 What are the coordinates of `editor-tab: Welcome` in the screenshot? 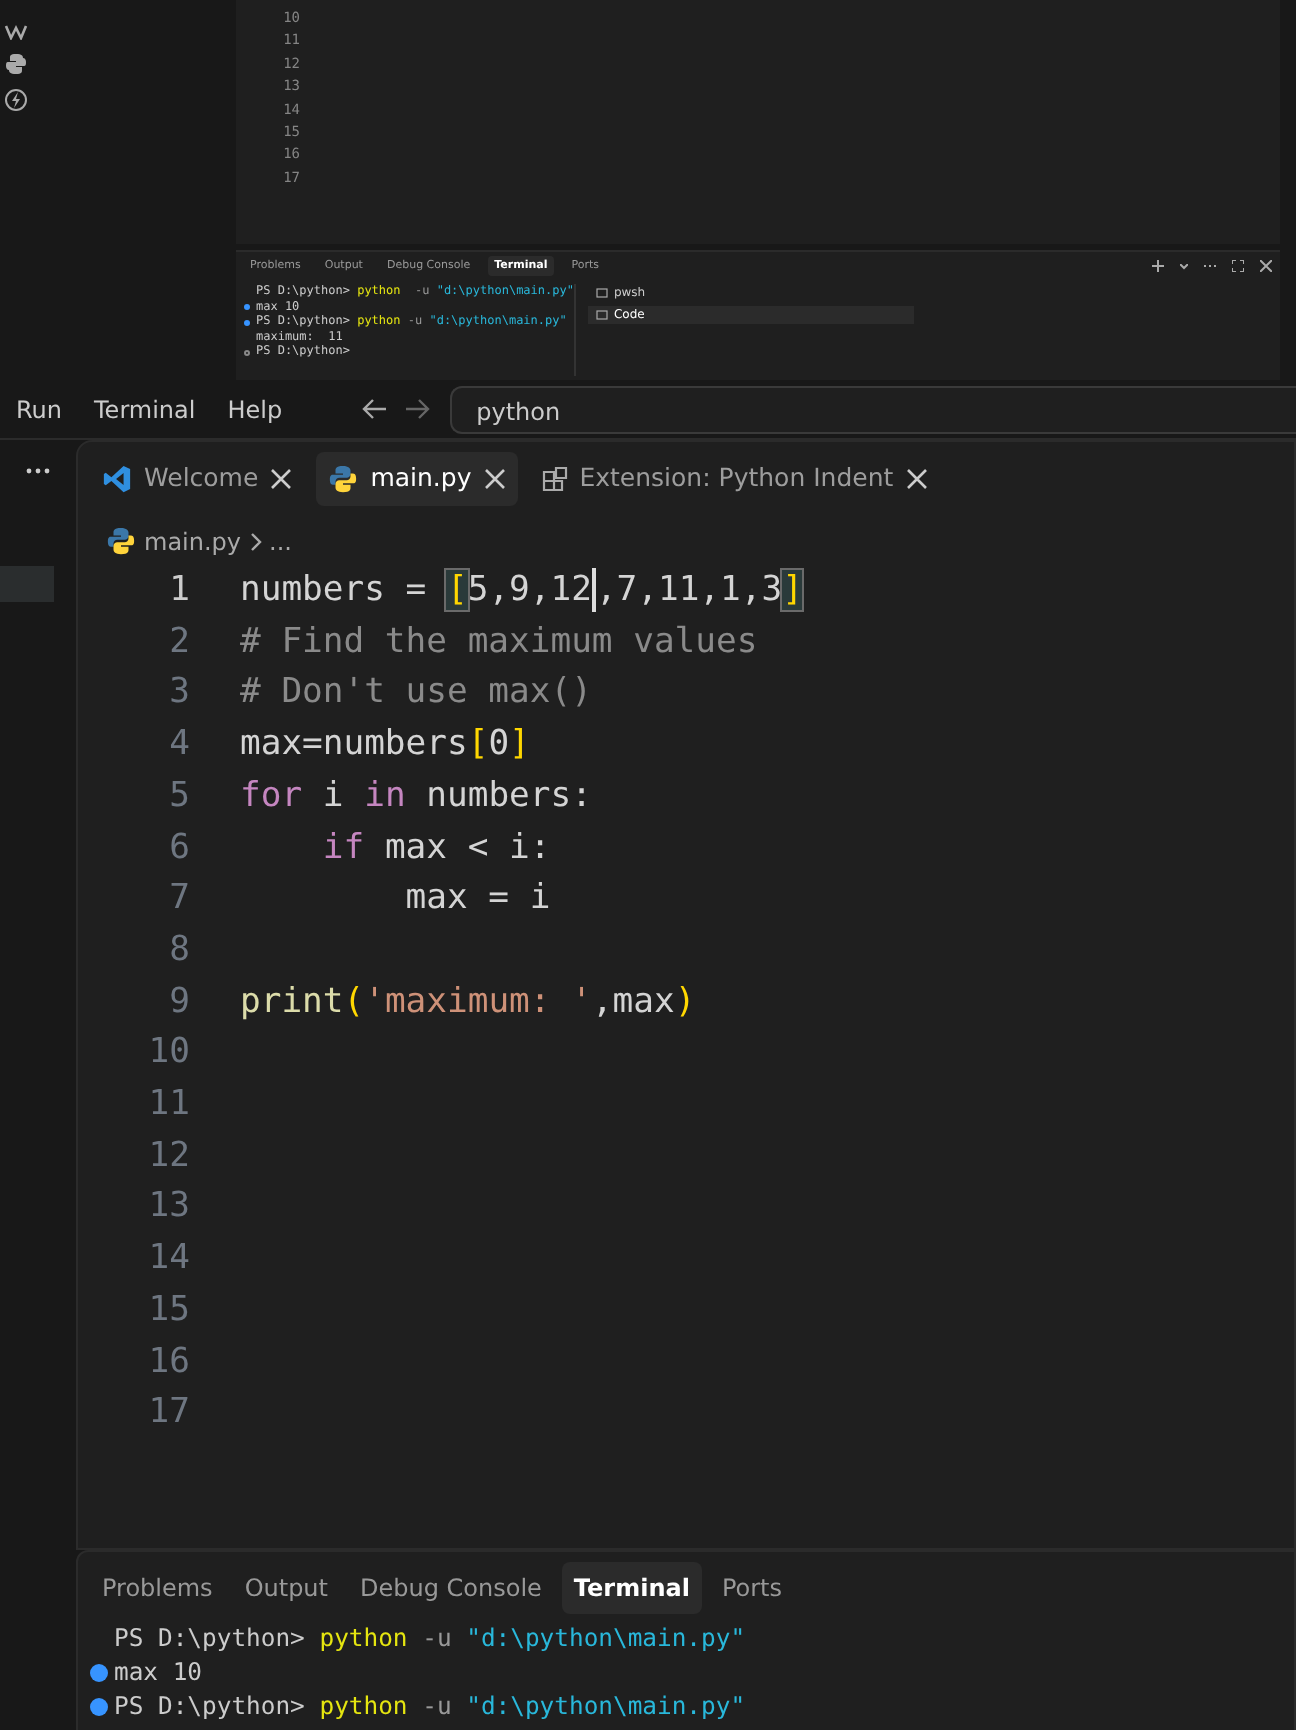 It's located at (197, 479).